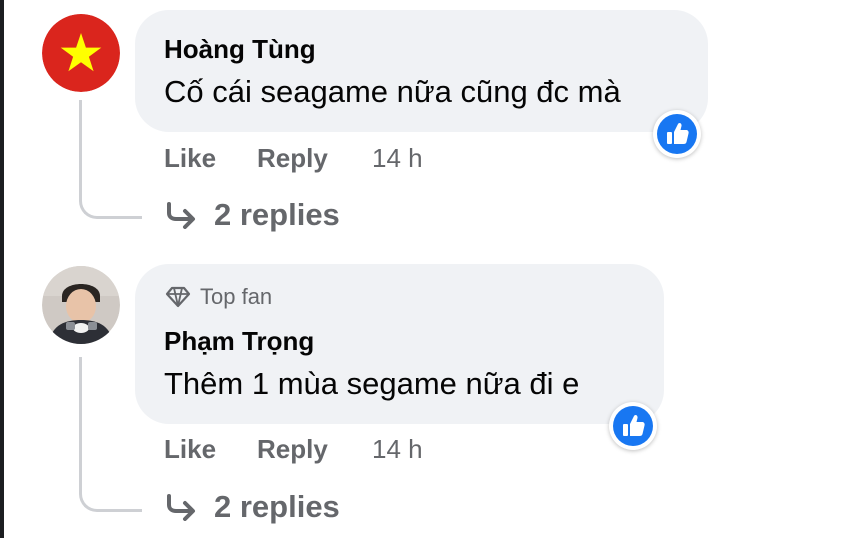 Image resolution: width=860 pixels, height=538 pixels. I want to click on badge-label: Top fan, so click(236, 296).